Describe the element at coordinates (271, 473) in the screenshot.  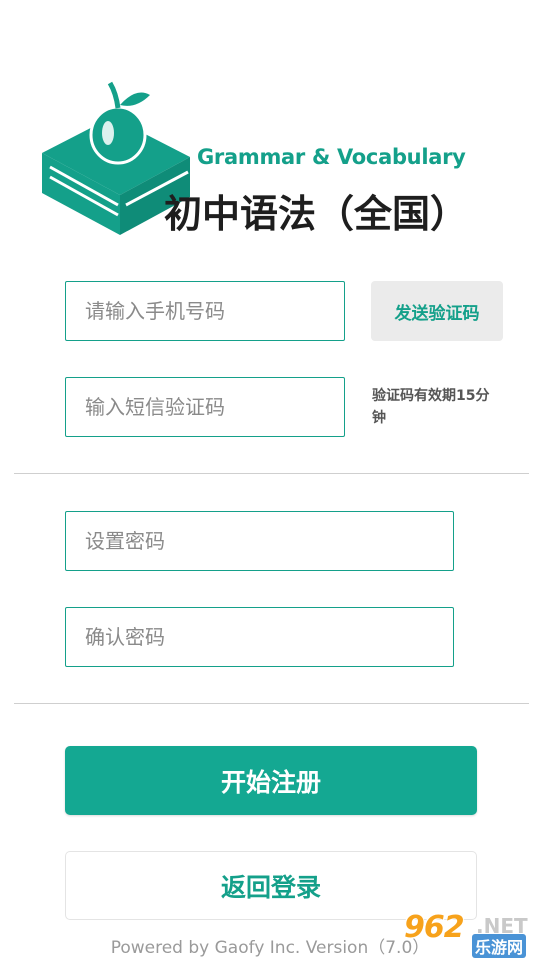
I see `divider-top` at that location.